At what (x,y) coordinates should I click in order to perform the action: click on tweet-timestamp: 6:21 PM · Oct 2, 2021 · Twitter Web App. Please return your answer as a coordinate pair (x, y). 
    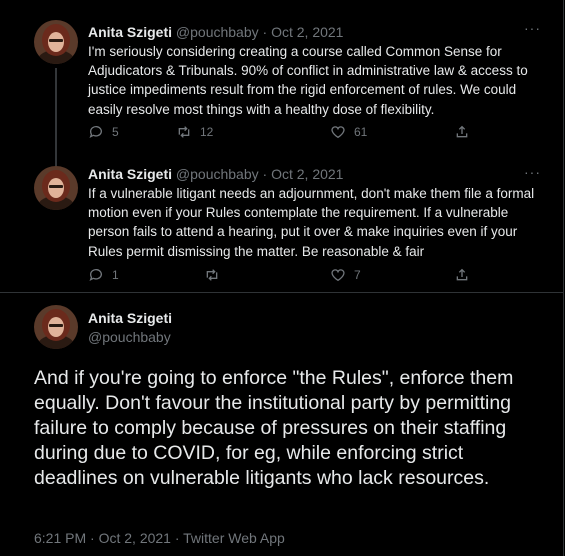
    Looking at the image, I should click on (159, 538).